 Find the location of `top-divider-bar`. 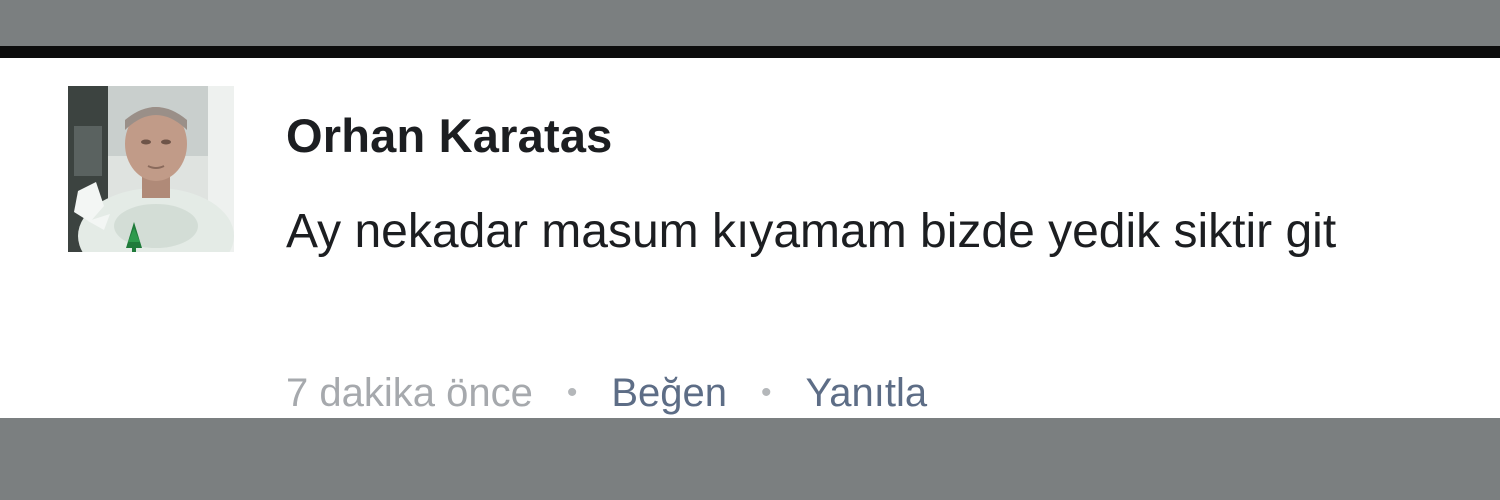

top-divider-bar is located at coordinates (750, 52).